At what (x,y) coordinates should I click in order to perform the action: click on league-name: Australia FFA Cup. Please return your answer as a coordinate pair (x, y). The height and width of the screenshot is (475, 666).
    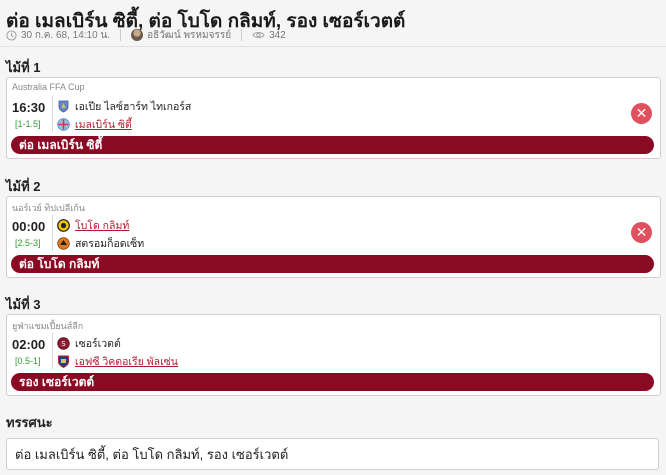
    Looking at the image, I should click on (48, 87).